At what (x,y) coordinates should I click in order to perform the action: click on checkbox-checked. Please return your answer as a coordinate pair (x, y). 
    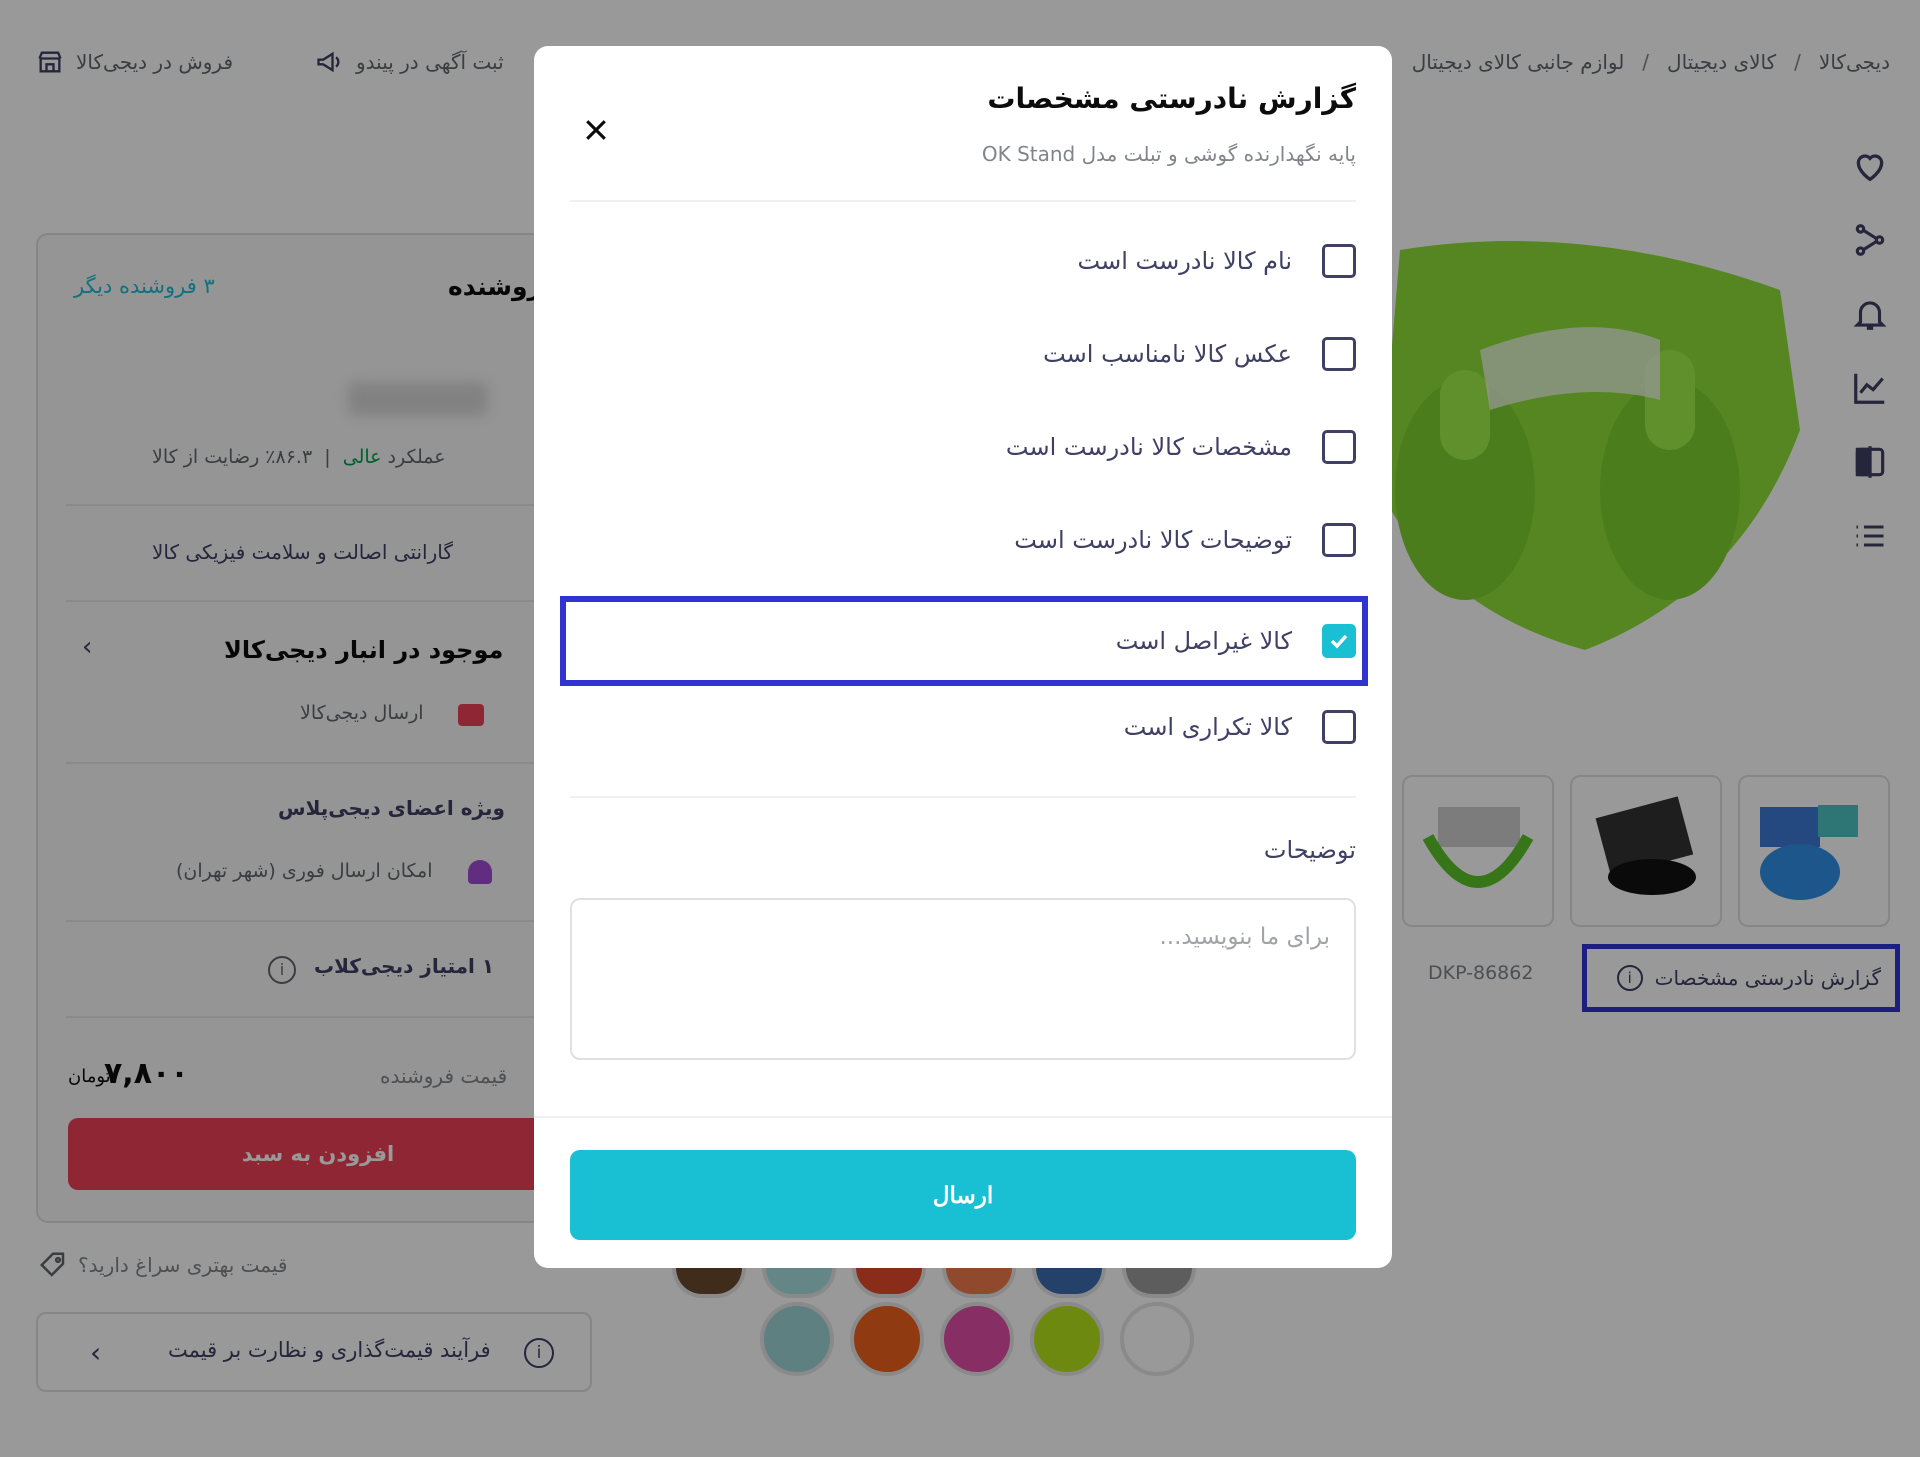
    Looking at the image, I should click on (1339, 641).